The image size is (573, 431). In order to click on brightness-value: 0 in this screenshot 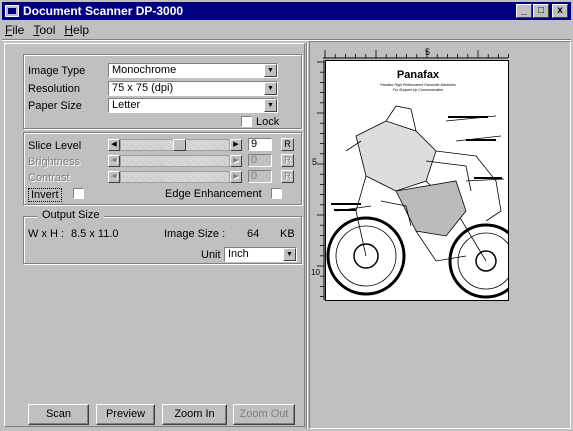, I will do `click(260, 160)`.